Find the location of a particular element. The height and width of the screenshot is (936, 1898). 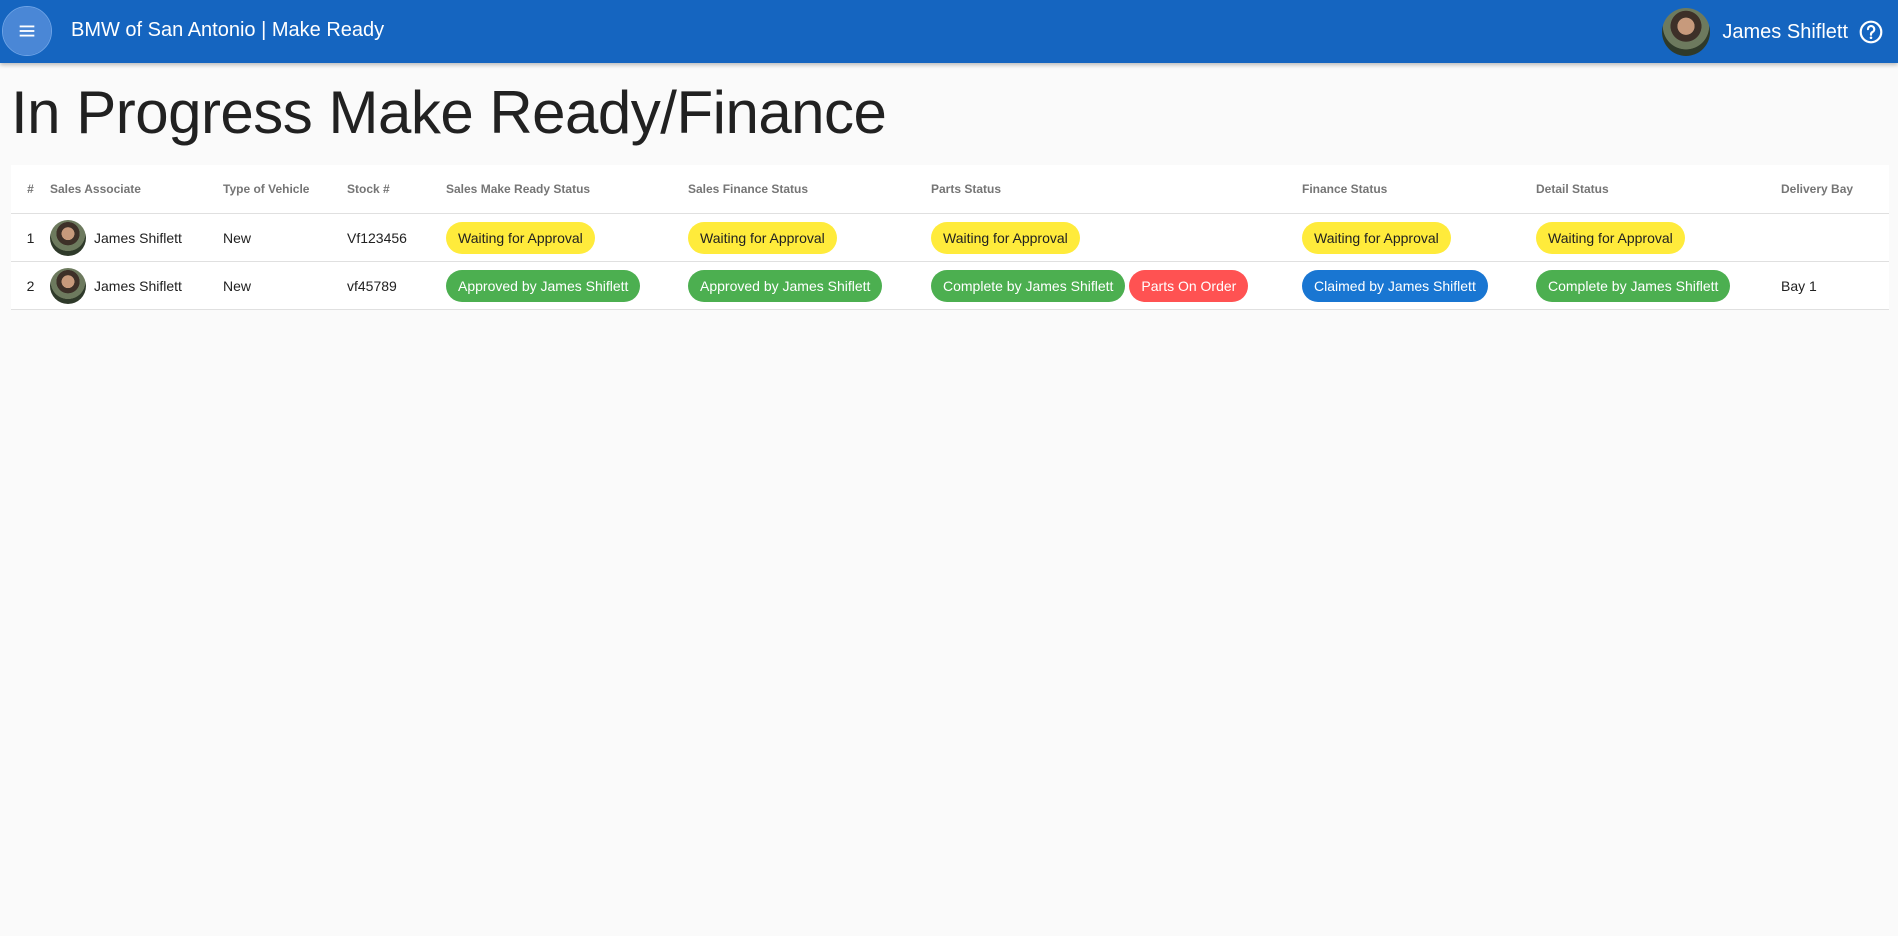

finance-status-chip: Claimed by James Shiflett is located at coordinates (1395, 285).